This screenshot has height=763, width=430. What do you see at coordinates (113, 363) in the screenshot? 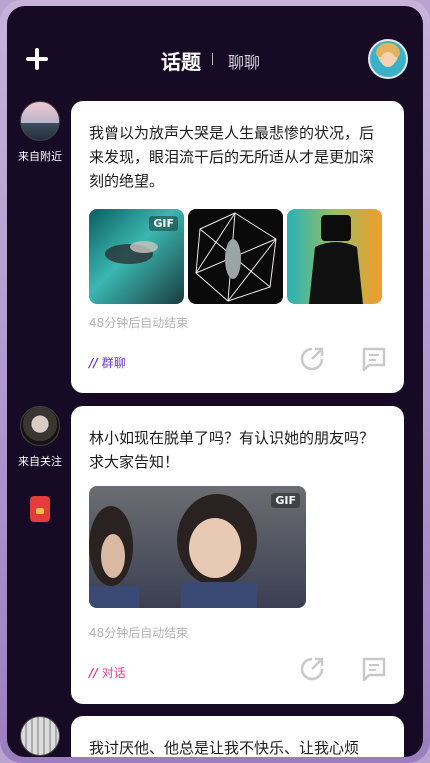
I see `tag-label: 群聊` at bounding box center [113, 363].